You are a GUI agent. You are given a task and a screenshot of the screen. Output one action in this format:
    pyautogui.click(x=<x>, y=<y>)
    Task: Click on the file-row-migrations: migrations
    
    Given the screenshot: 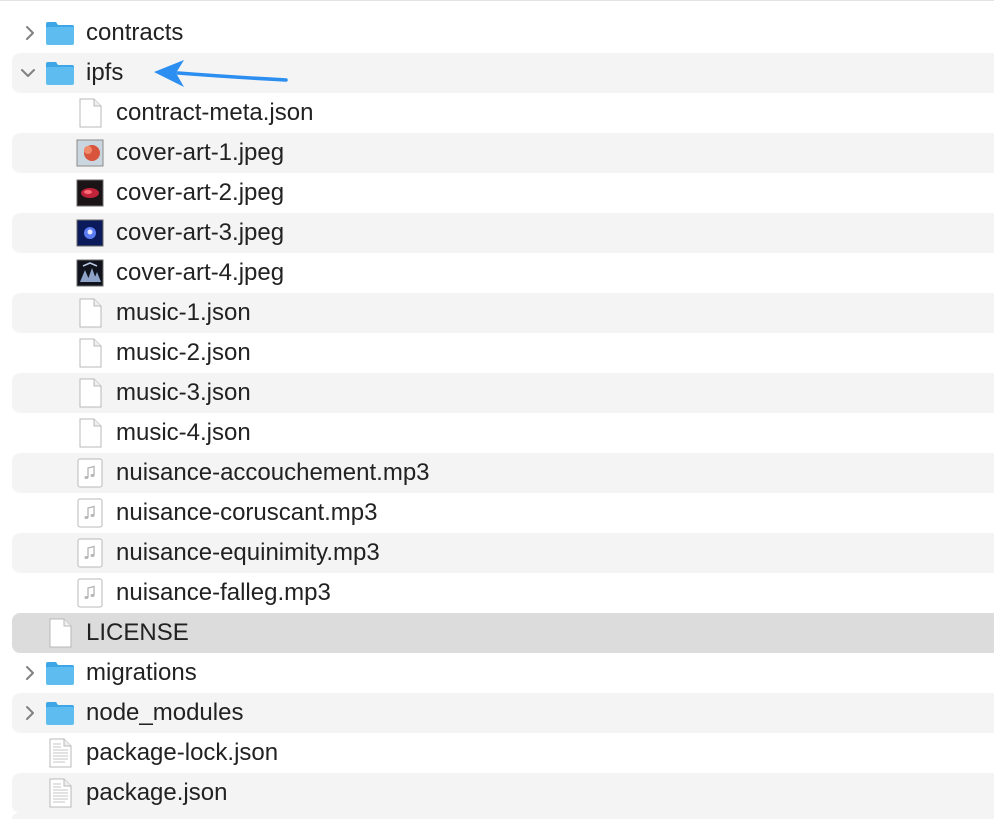 What is the action you would take?
    pyautogui.click(x=503, y=673)
    